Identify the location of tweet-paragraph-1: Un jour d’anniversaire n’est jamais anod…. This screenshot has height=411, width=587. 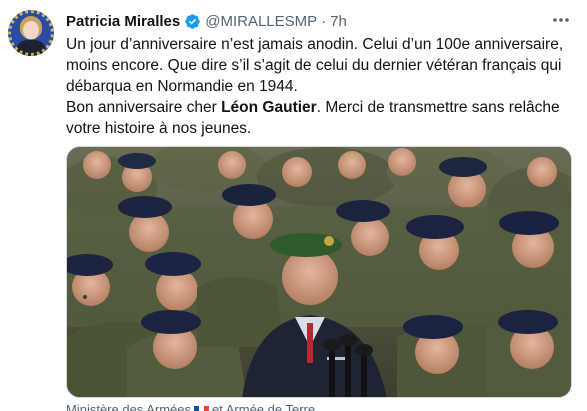
(315, 65).